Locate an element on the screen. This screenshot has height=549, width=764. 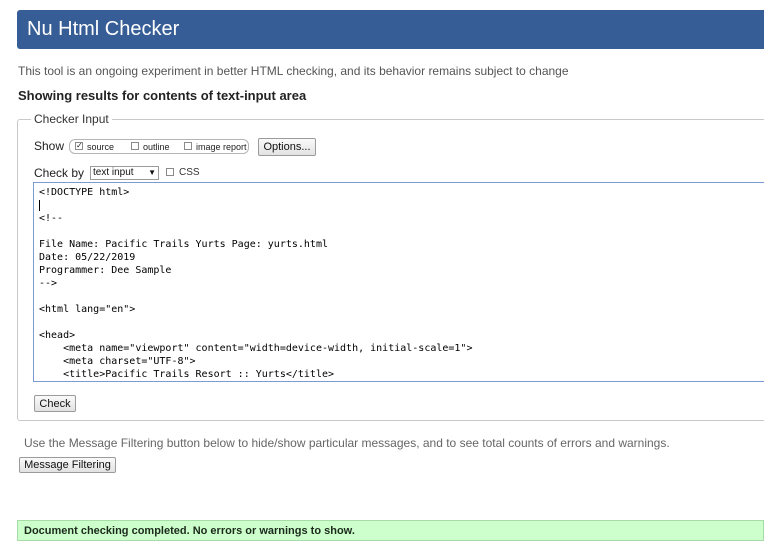
check-by-label: Check by is located at coordinates (59, 173).